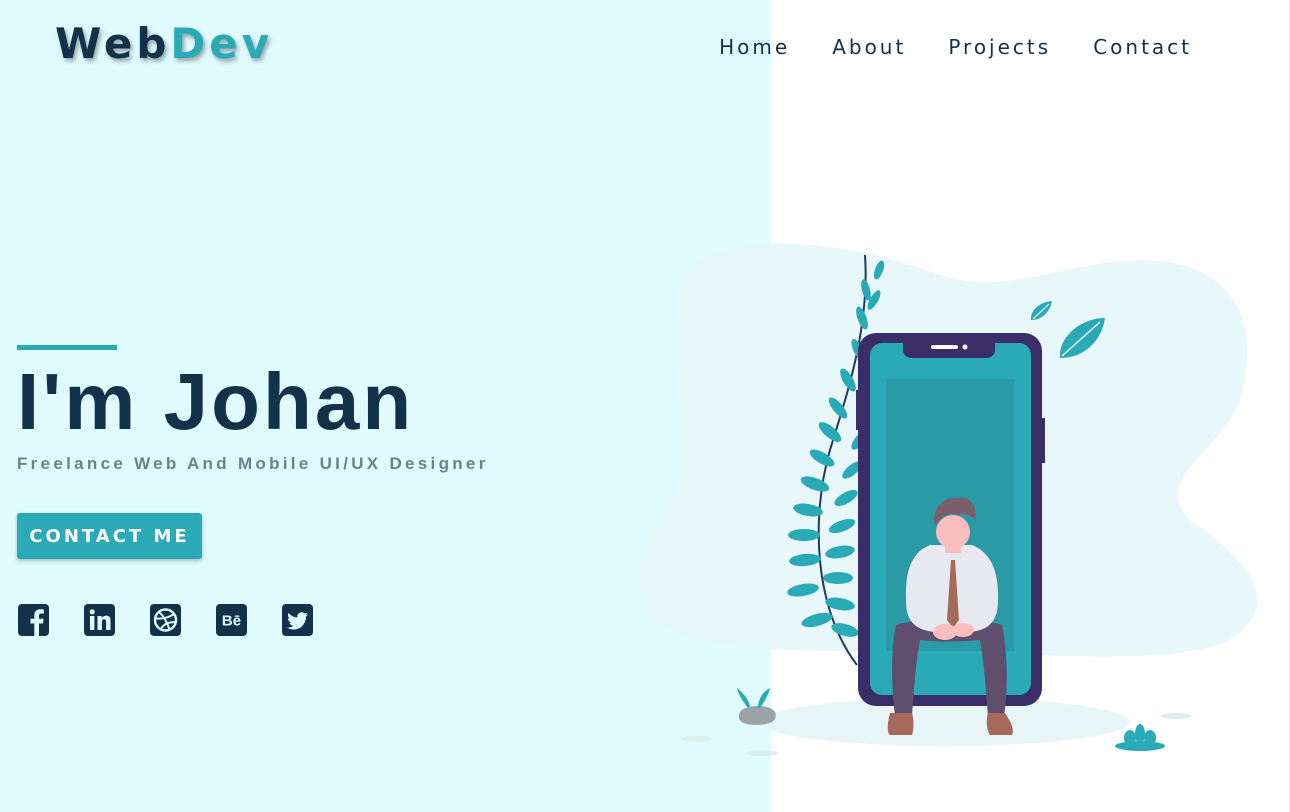  What do you see at coordinates (113, 43) in the screenshot?
I see `logo-part-web: Web` at bounding box center [113, 43].